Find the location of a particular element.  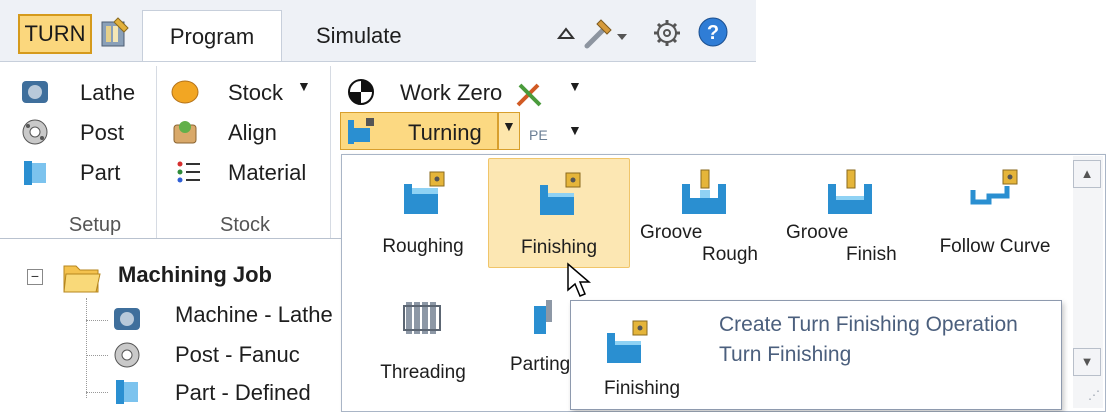

gallery-item-threading: Threading is located at coordinates (423, 342).